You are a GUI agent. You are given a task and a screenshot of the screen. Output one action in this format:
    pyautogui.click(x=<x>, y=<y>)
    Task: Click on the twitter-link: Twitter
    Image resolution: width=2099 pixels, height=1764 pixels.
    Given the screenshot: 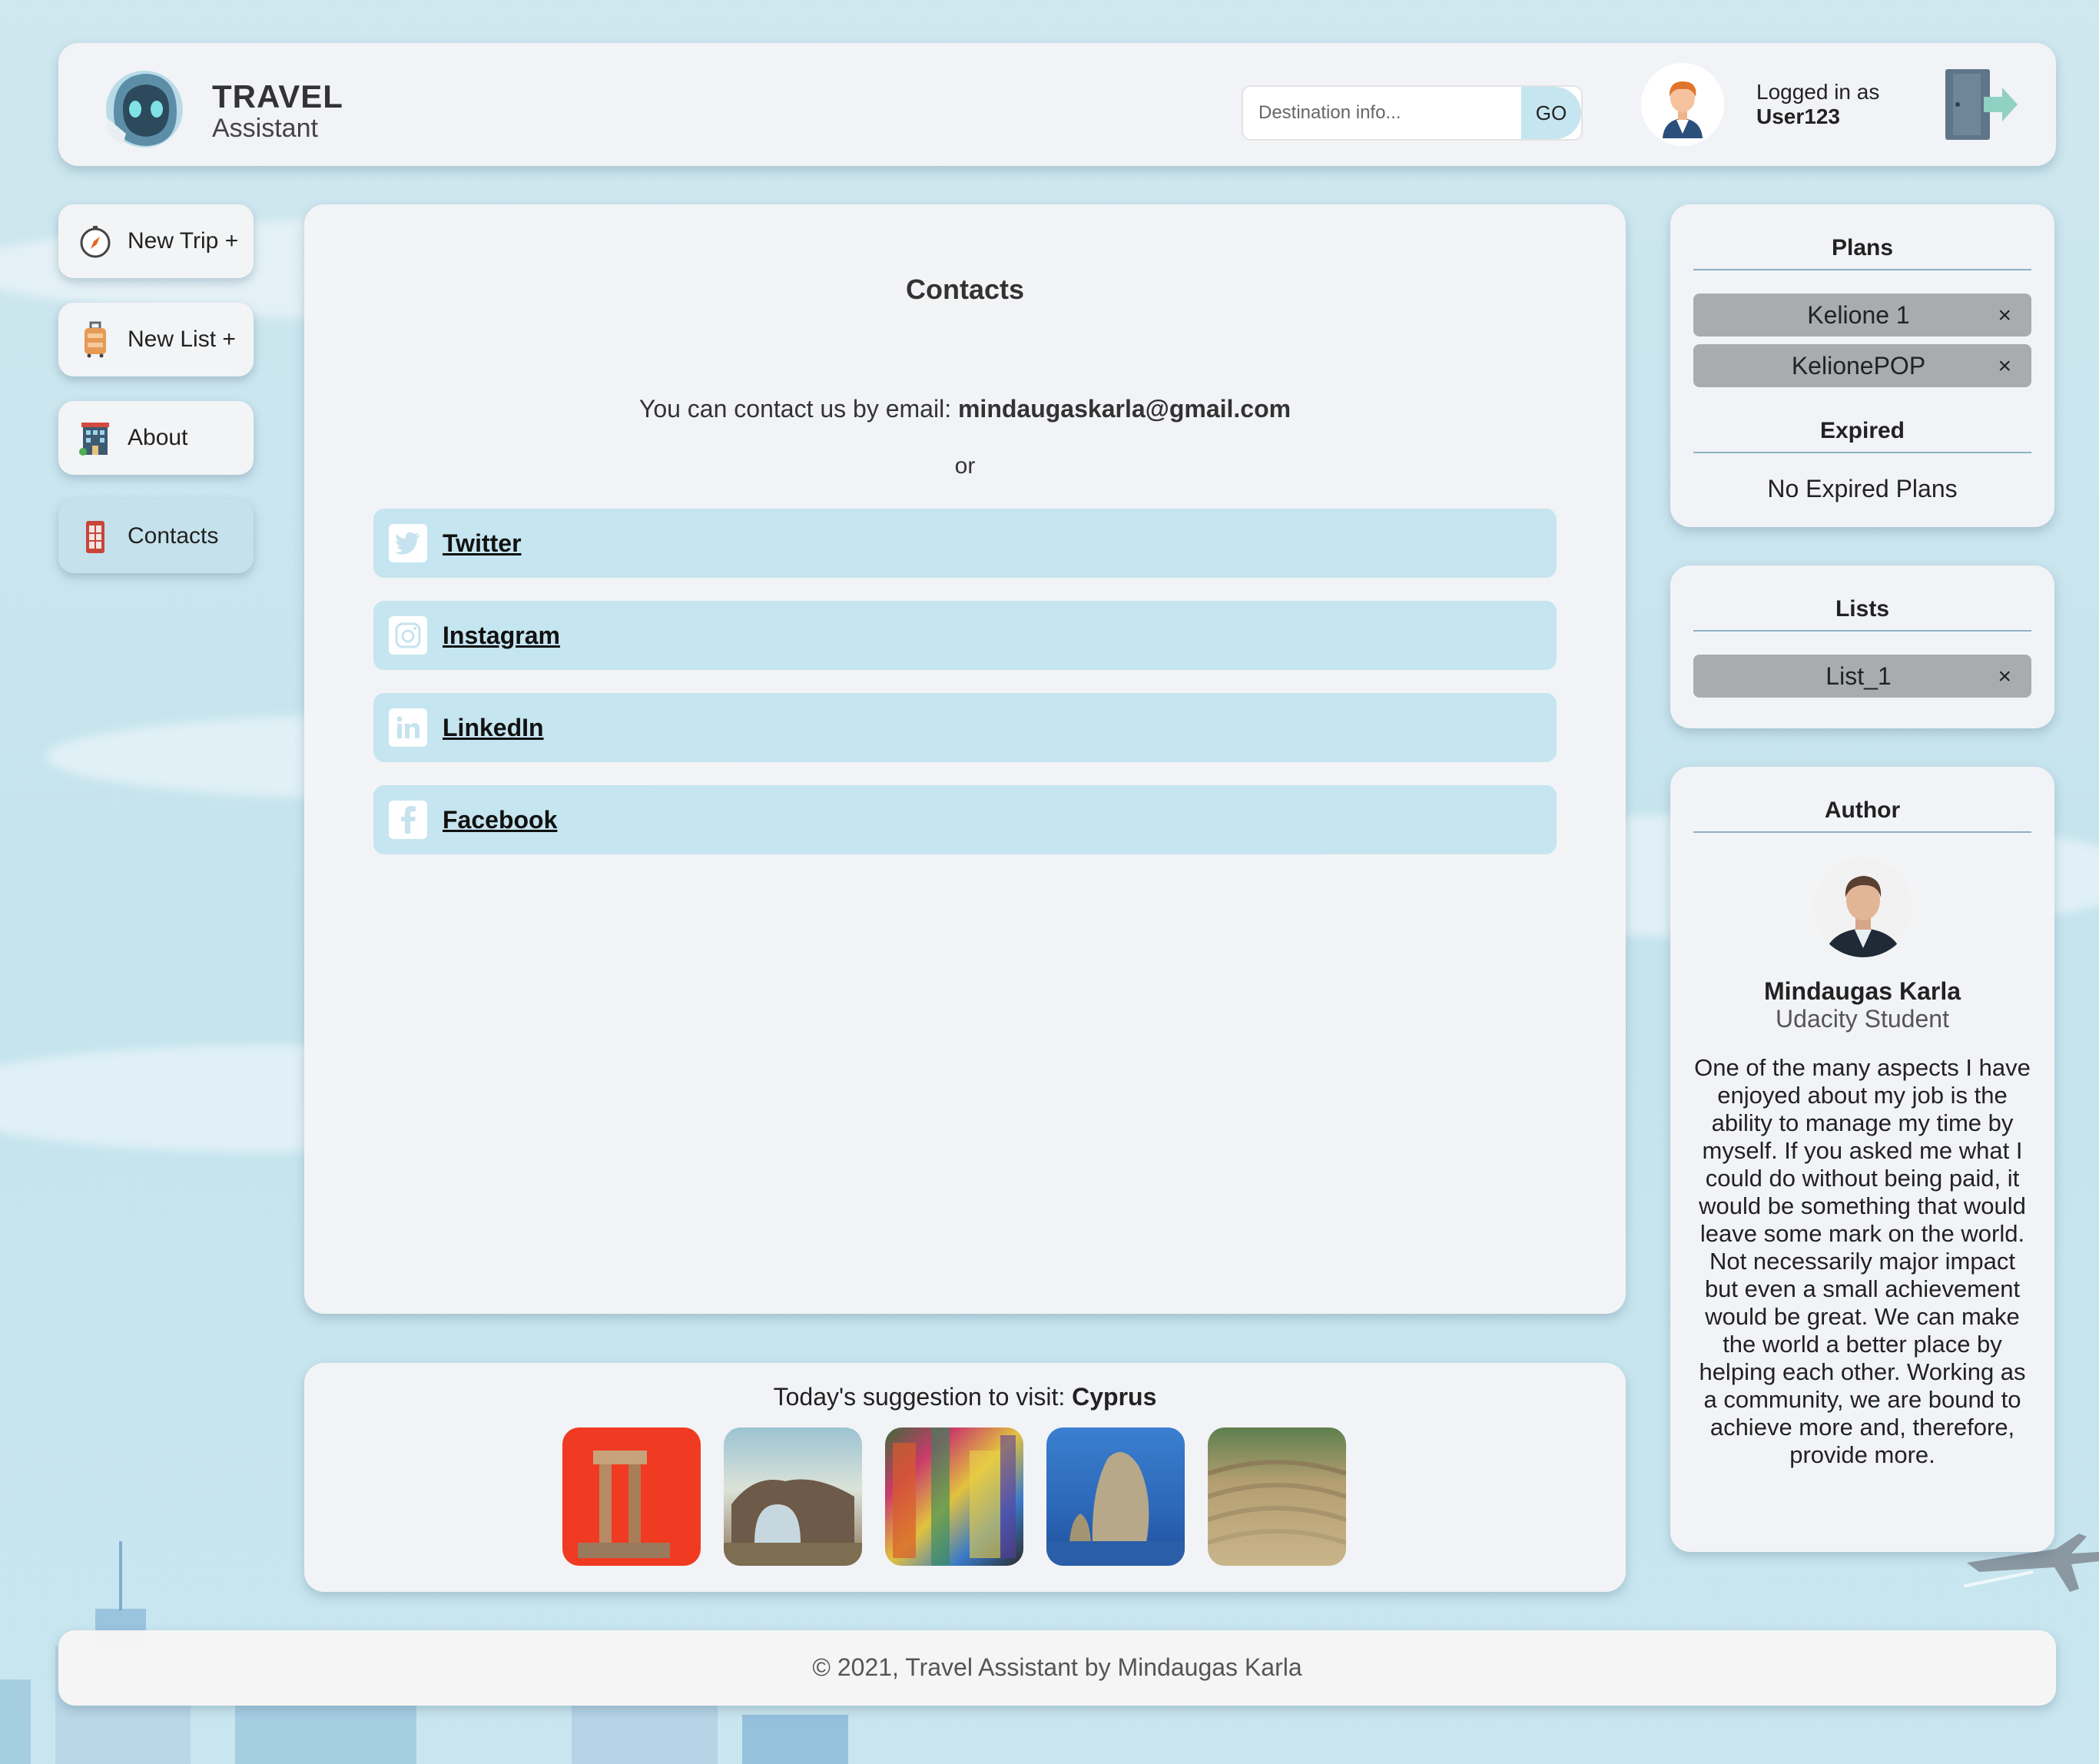 What is the action you would take?
    pyautogui.click(x=965, y=543)
    